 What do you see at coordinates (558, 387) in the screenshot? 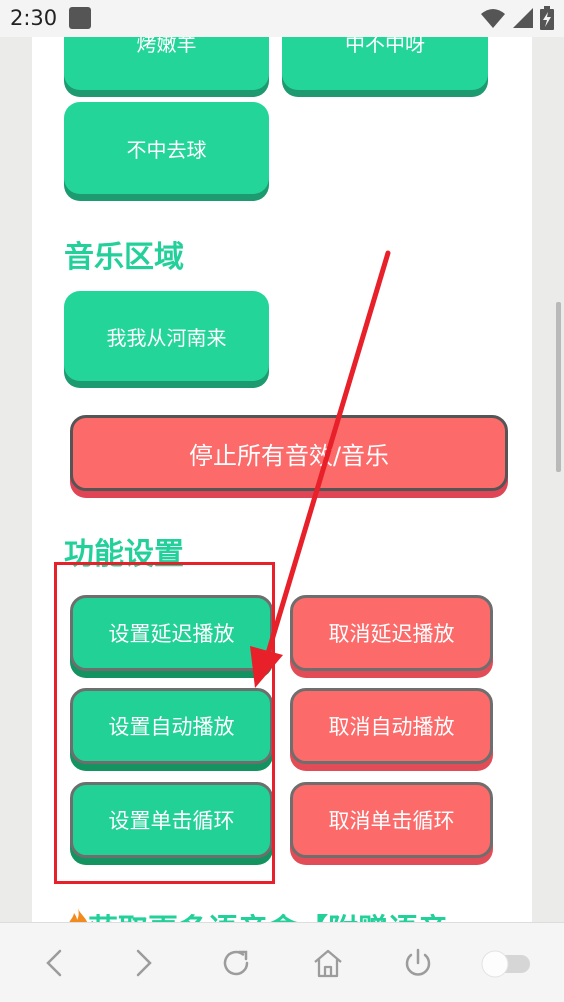
I see `page-scrollbar` at bounding box center [558, 387].